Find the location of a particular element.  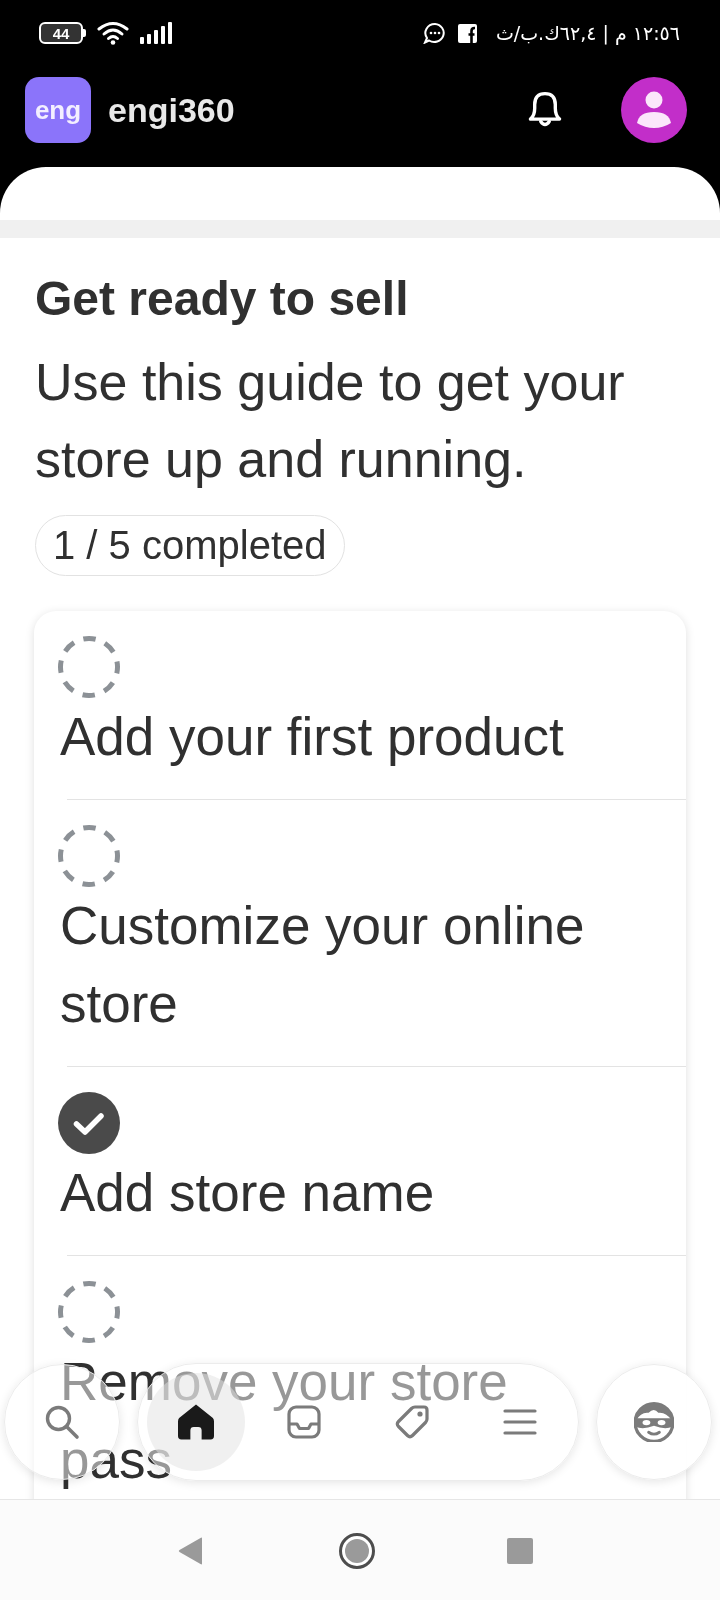

signal-icon is located at coordinates (156, 33).